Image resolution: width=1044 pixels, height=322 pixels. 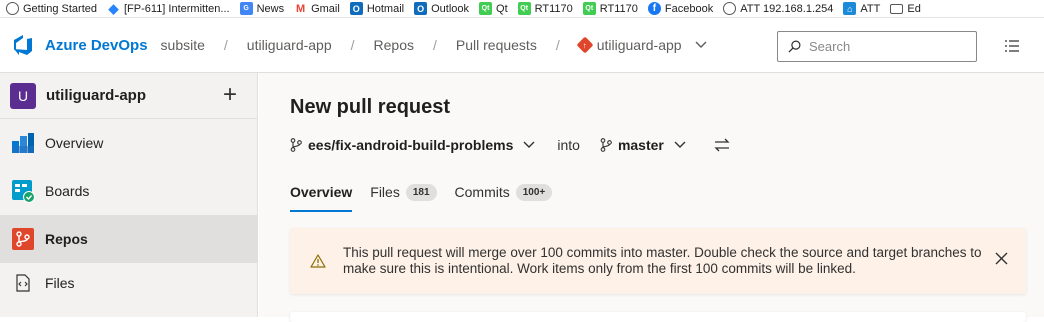 What do you see at coordinates (889, 46) in the screenshot?
I see `search-input` at bounding box center [889, 46].